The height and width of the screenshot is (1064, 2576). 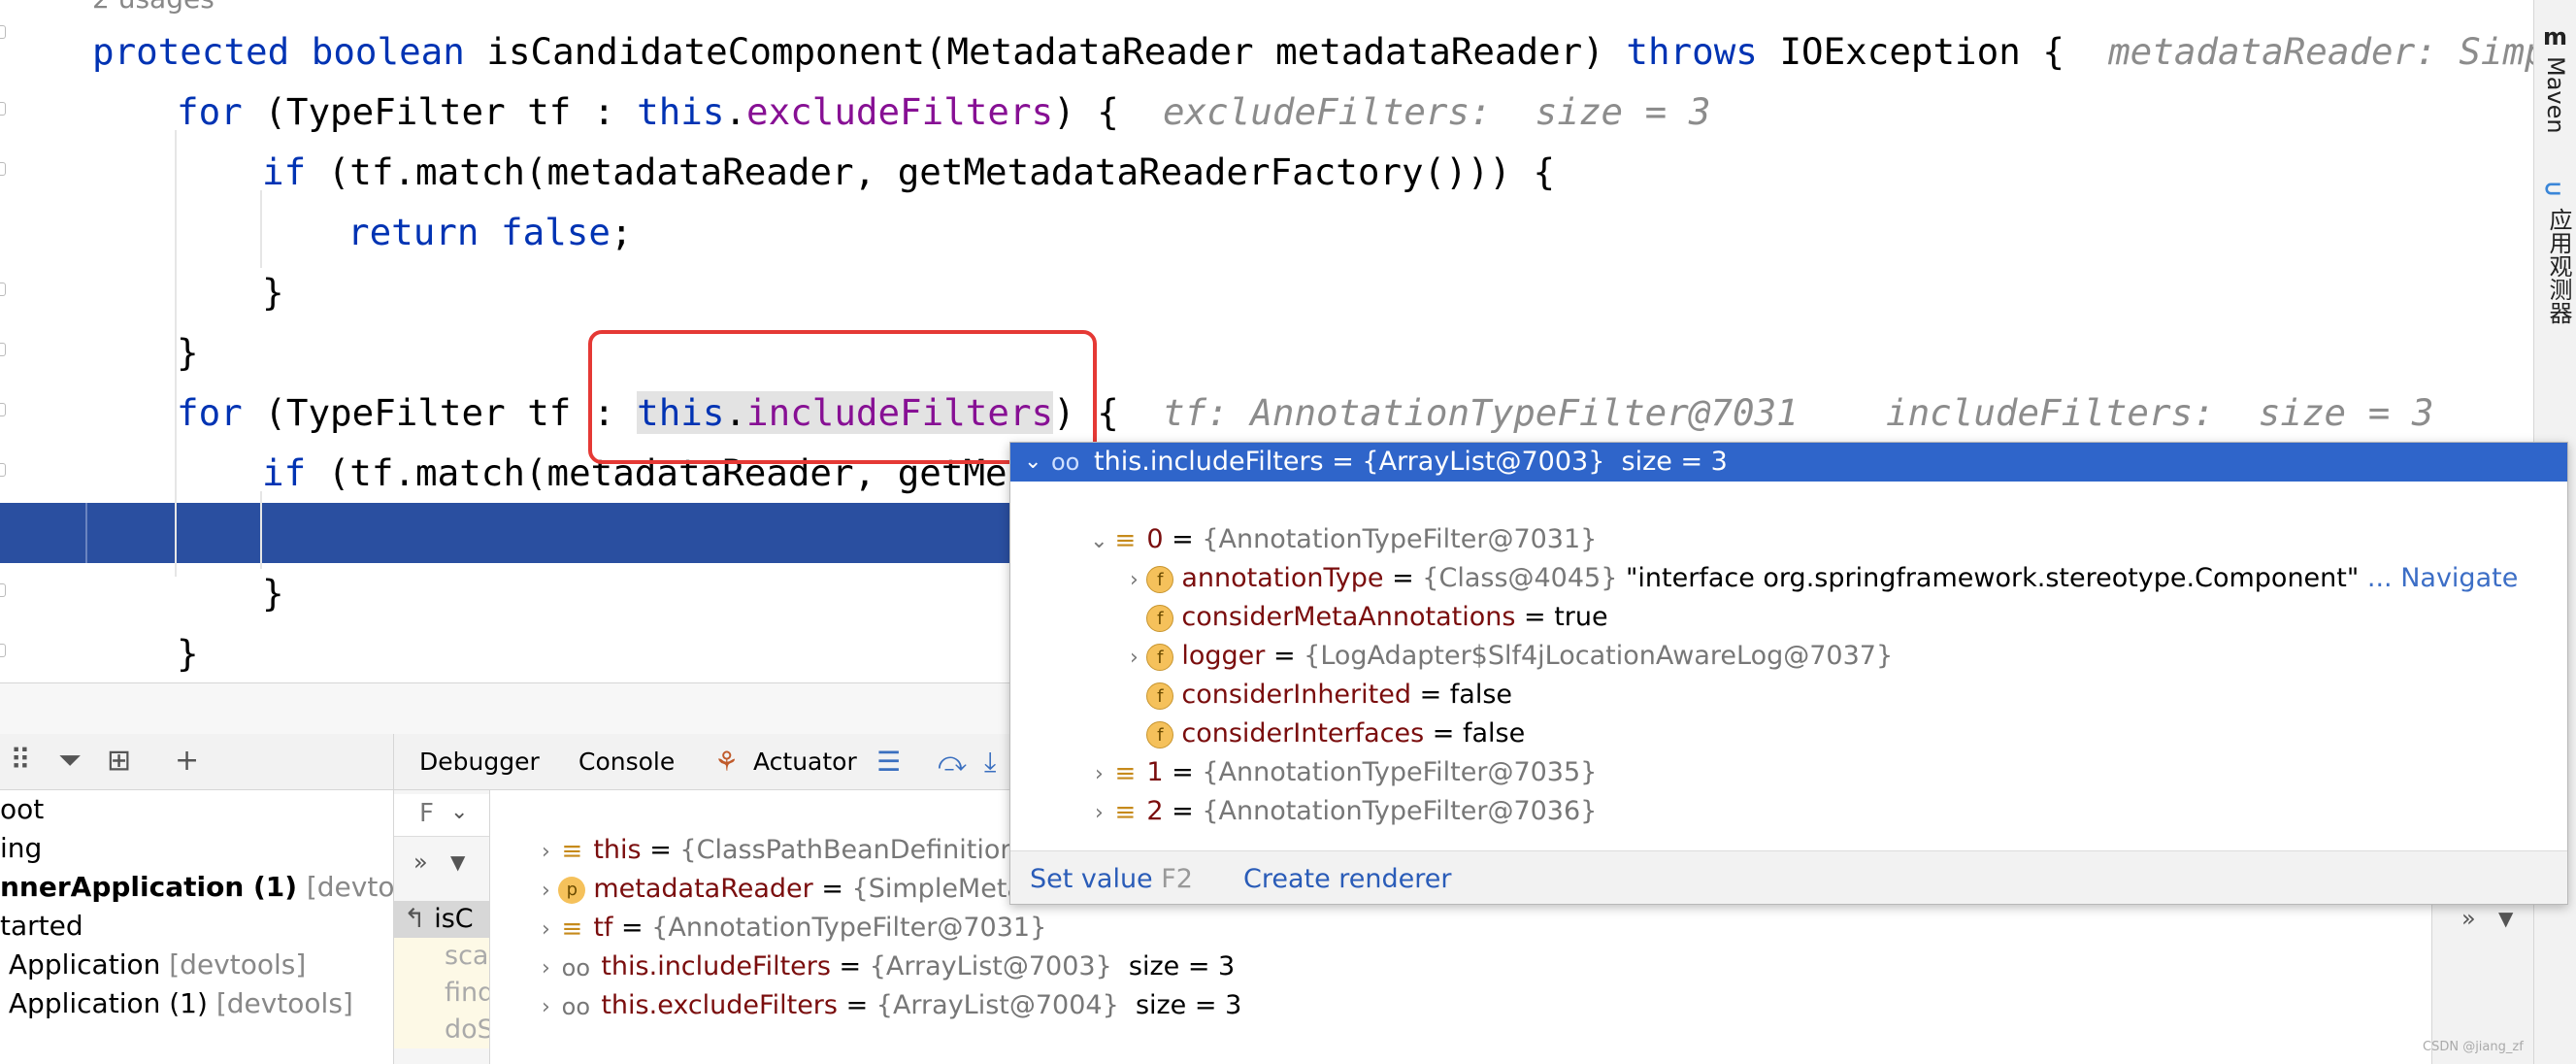 I want to click on usages-hint: 2 usages, so click(x=153, y=8).